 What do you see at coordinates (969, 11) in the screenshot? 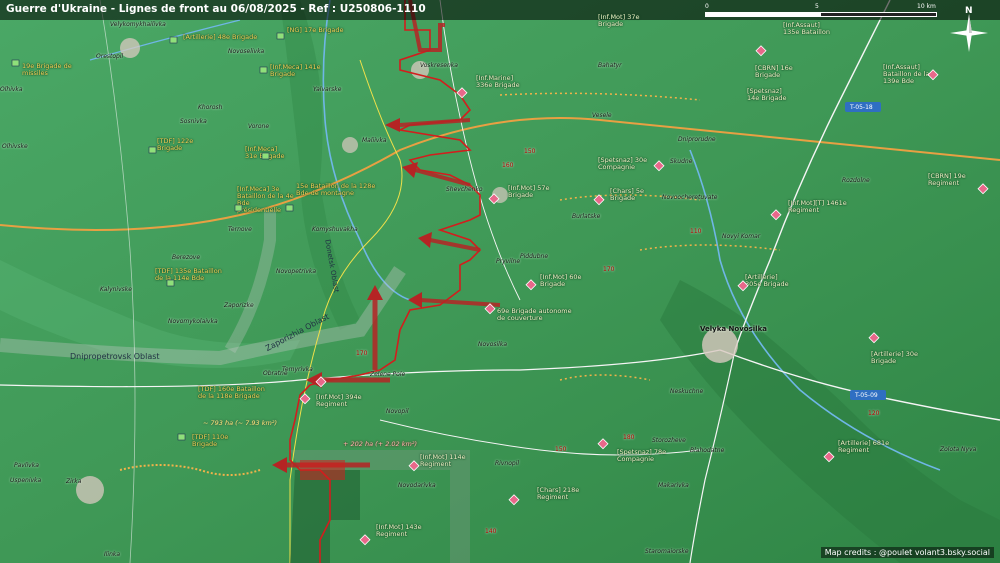
I see `compass-north: N` at bounding box center [969, 11].